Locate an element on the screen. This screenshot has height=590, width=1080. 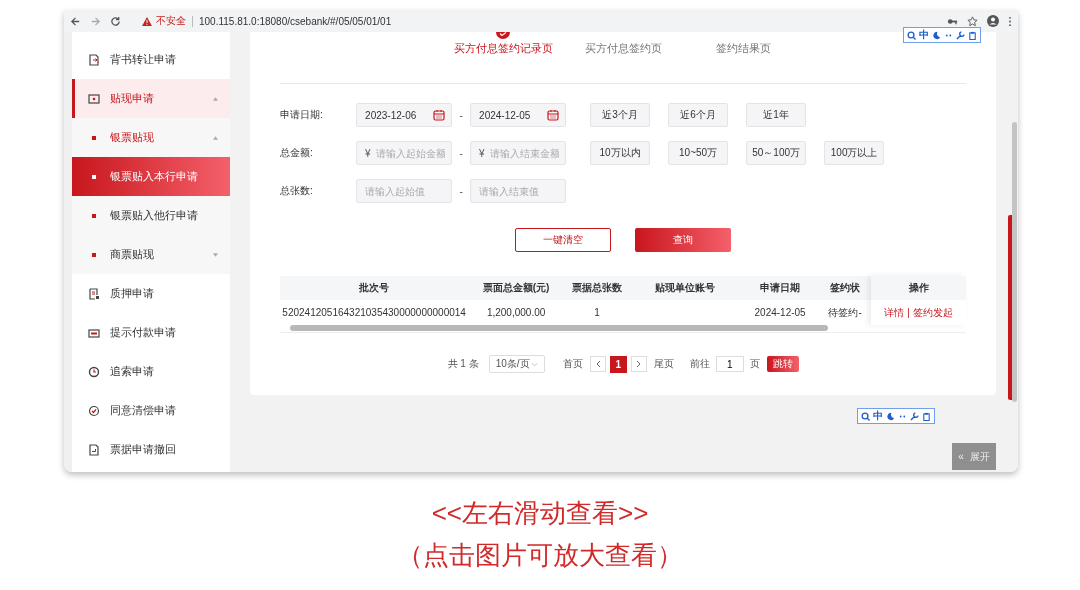
sidebar-item: 背书转让申请 is located at coordinates (151, 59).